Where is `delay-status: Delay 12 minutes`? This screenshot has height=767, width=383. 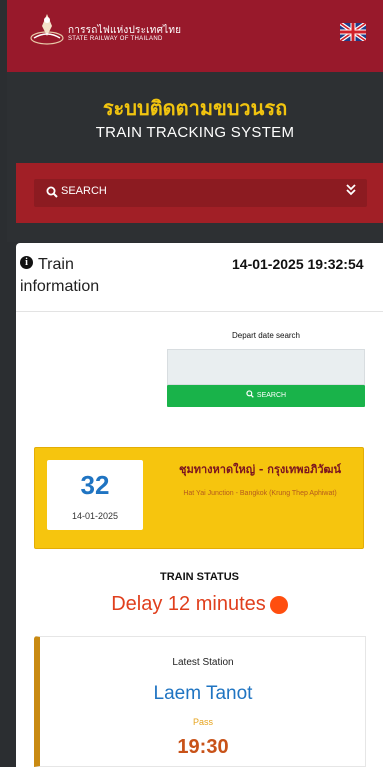 delay-status: Delay 12 minutes is located at coordinates (199, 604).